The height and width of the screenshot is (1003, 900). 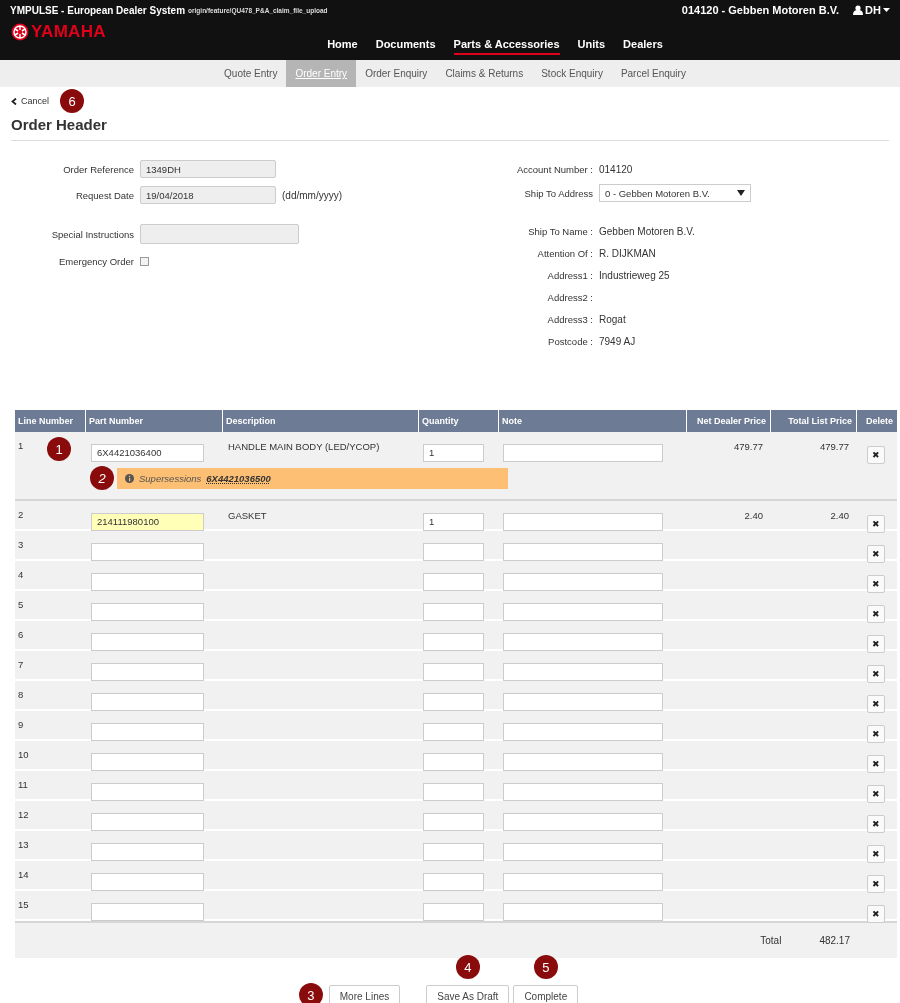 I want to click on field-value: Gebben Motoren B.V., so click(x=647, y=231).